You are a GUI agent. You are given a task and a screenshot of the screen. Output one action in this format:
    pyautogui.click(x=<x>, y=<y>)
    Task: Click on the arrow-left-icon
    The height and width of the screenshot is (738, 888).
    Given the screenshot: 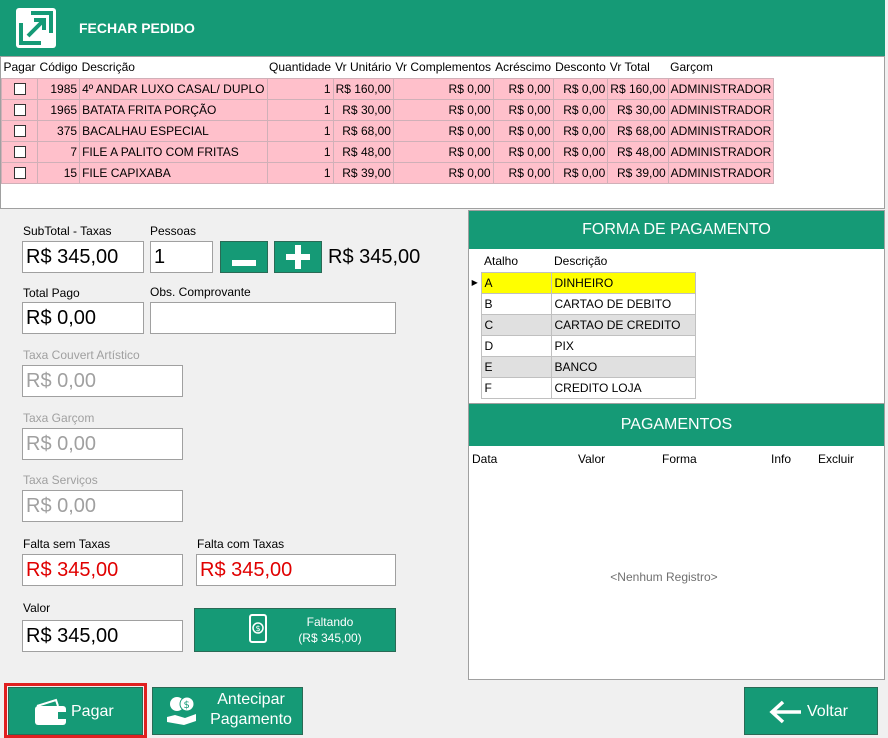 What is the action you would take?
    pyautogui.click(x=786, y=713)
    